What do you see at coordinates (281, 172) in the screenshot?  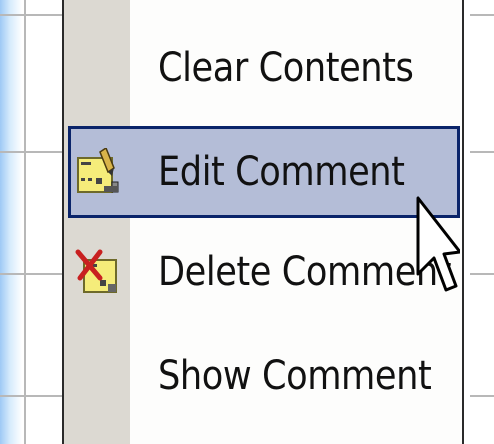 I see `menu-item-label: Edit Comment` at bounding box center [281, 172].